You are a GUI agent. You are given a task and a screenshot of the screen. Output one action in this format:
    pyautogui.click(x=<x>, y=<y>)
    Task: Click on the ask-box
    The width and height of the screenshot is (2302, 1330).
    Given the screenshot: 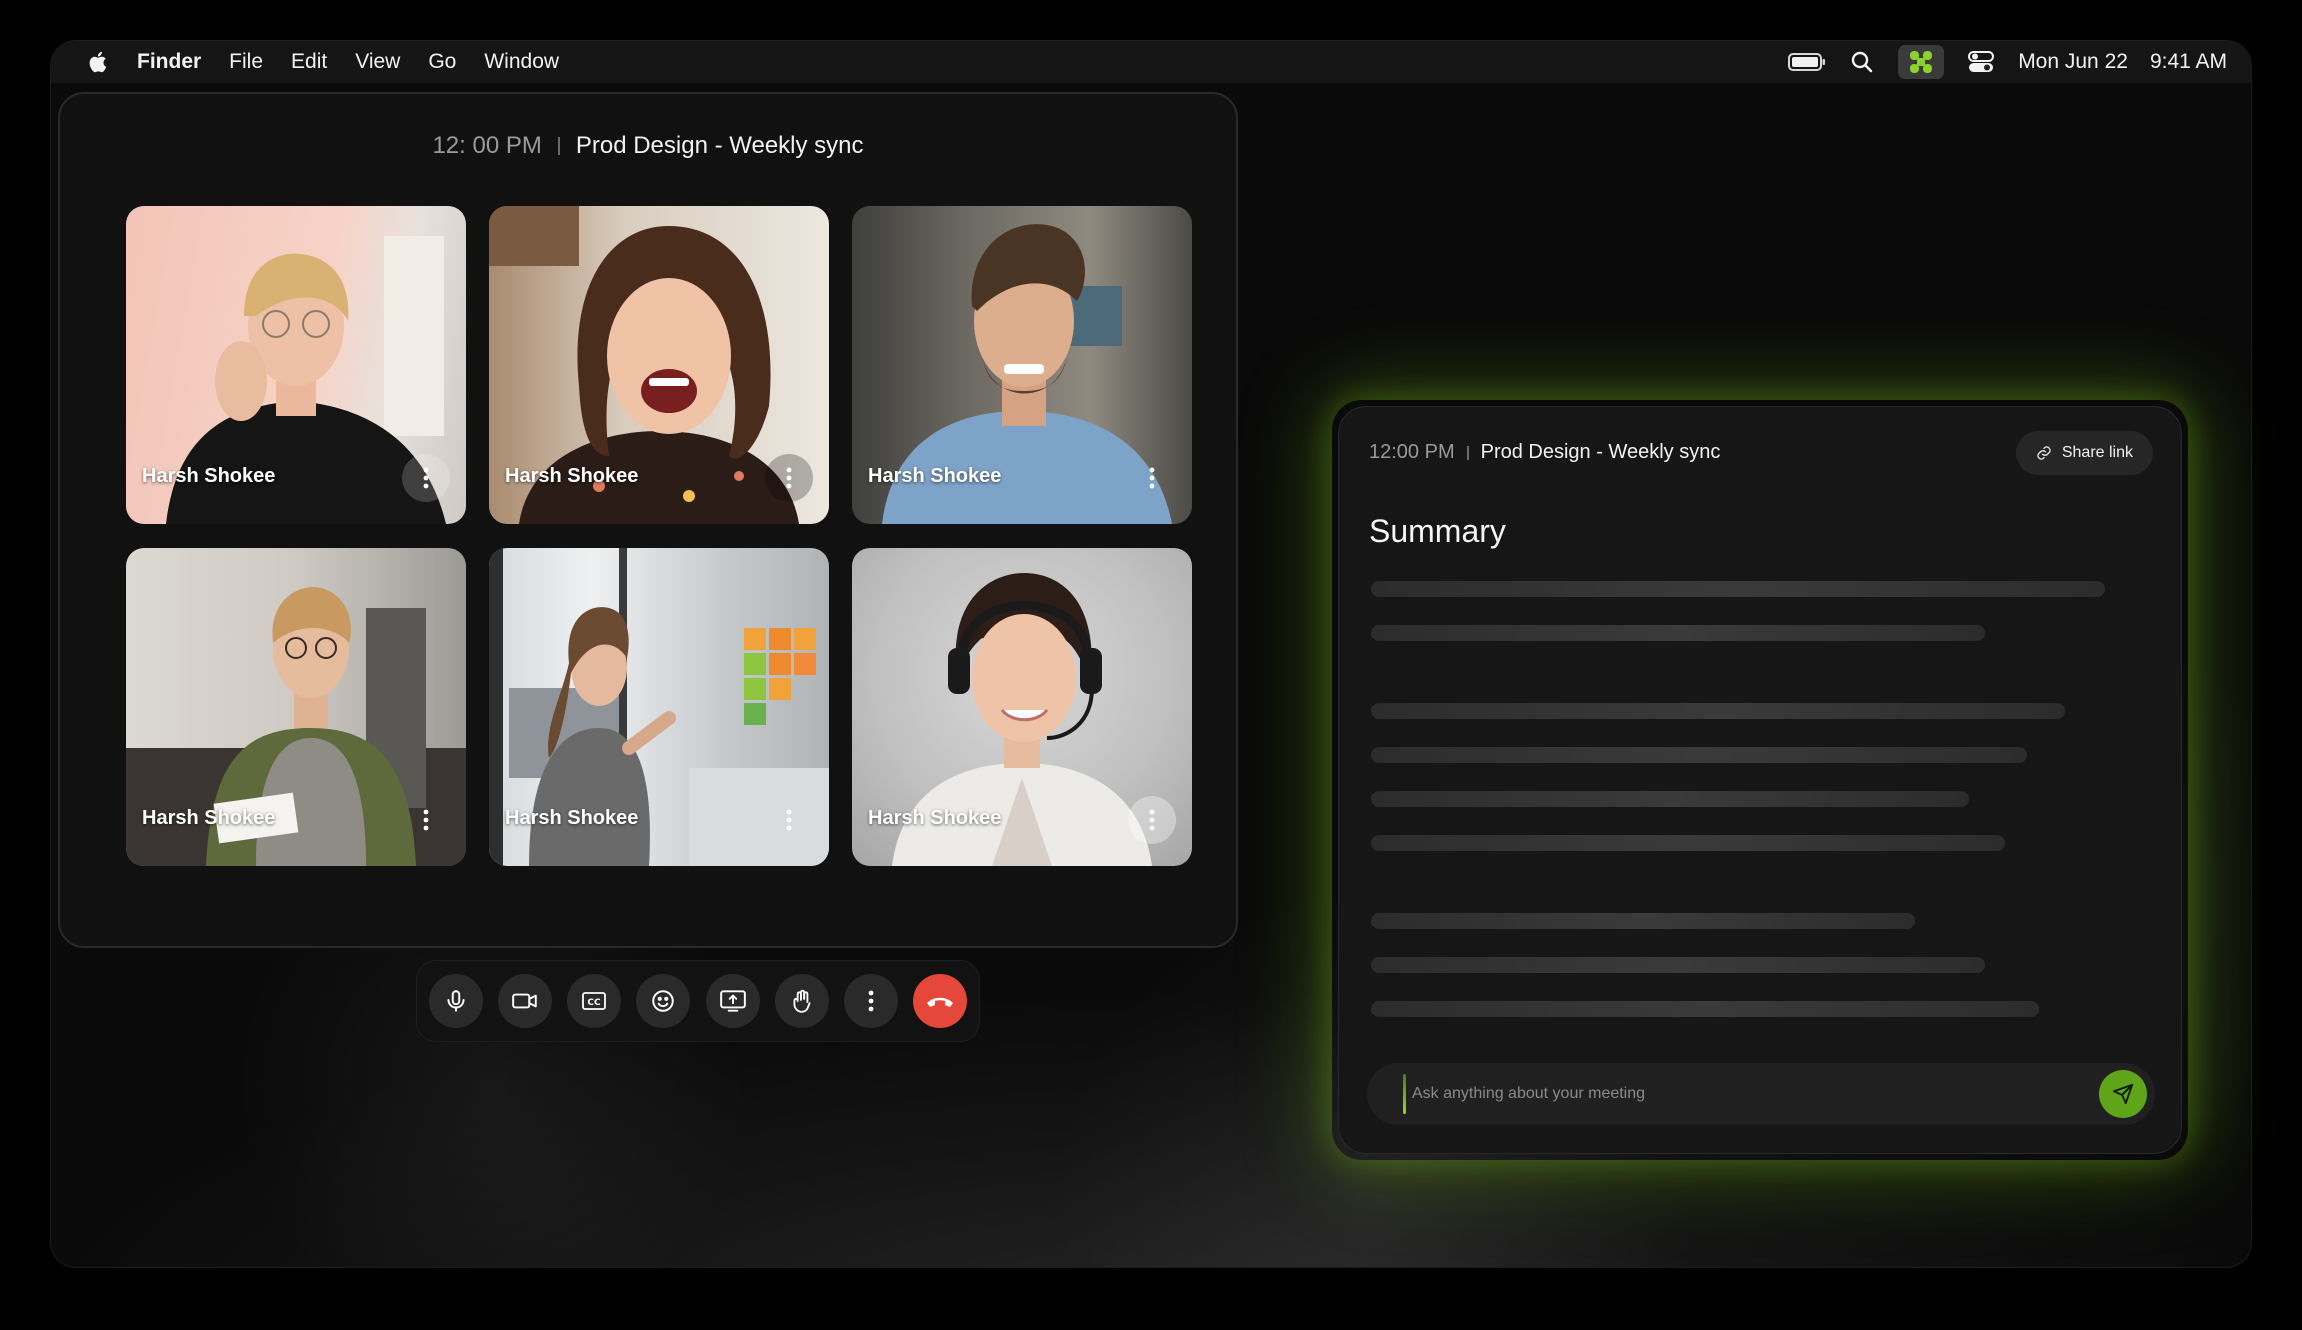 What is the action you would take?
    pyautogui.click(x=1761, y=1094)
    